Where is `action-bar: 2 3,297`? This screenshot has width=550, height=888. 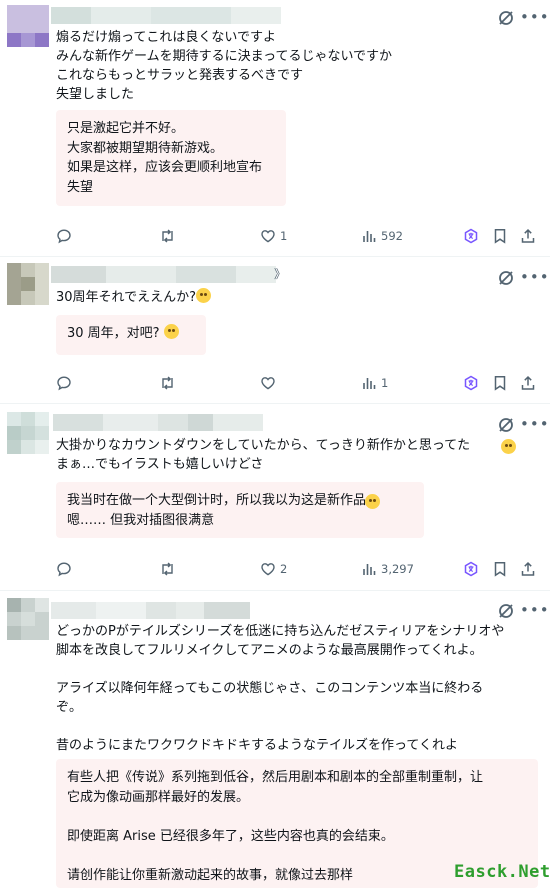 action-bar: 2 3,297 is located at coordinates (275, 569).